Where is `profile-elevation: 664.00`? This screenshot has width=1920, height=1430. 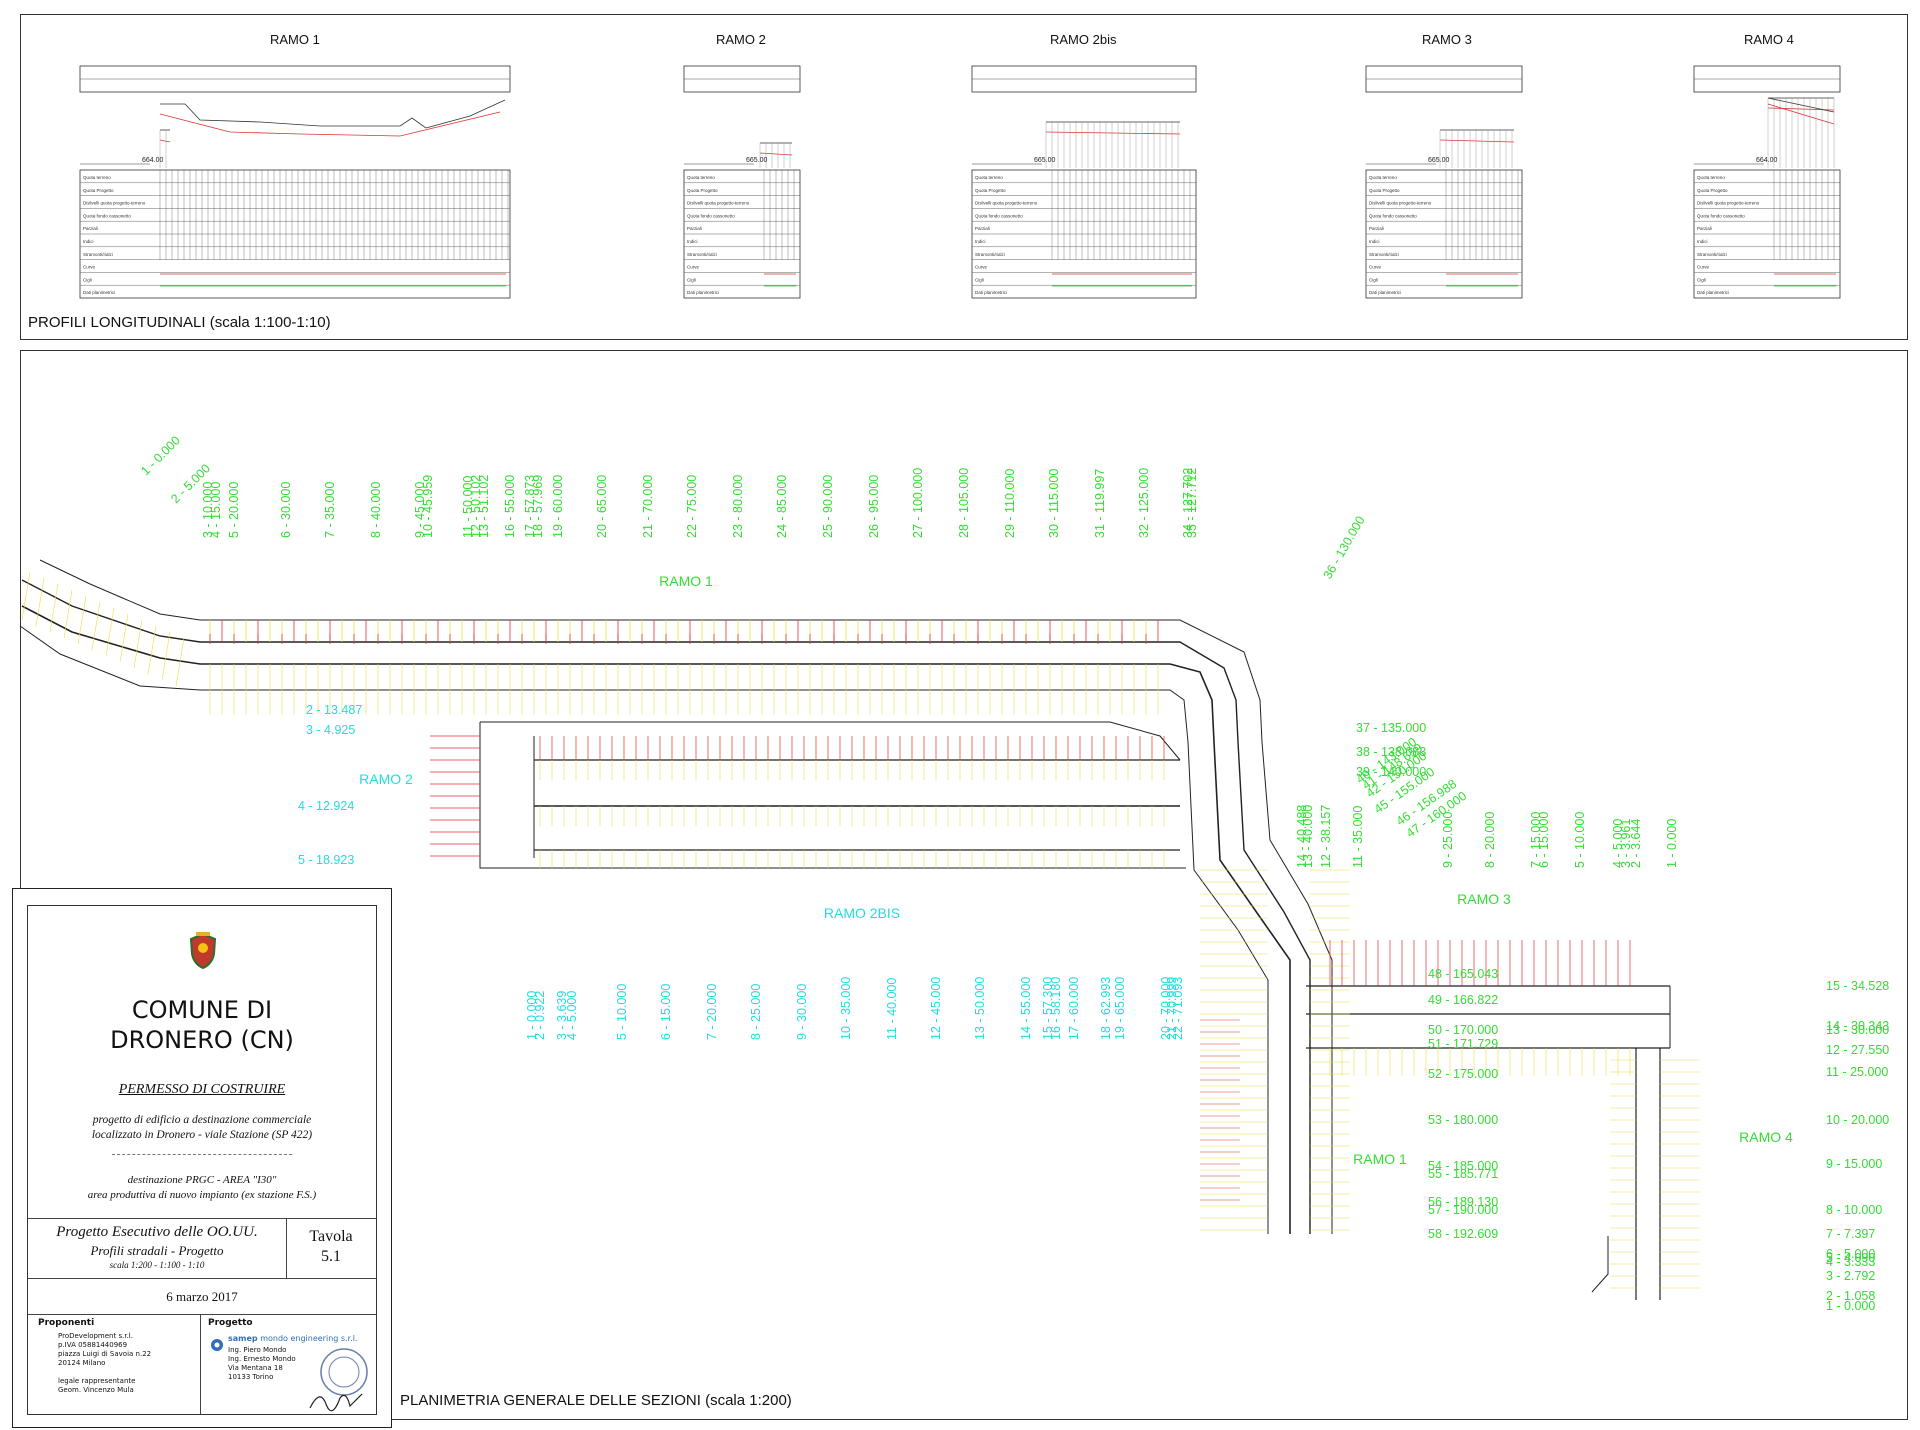
profile-elevation: 664.00 is located at coordinates (1767, 160).